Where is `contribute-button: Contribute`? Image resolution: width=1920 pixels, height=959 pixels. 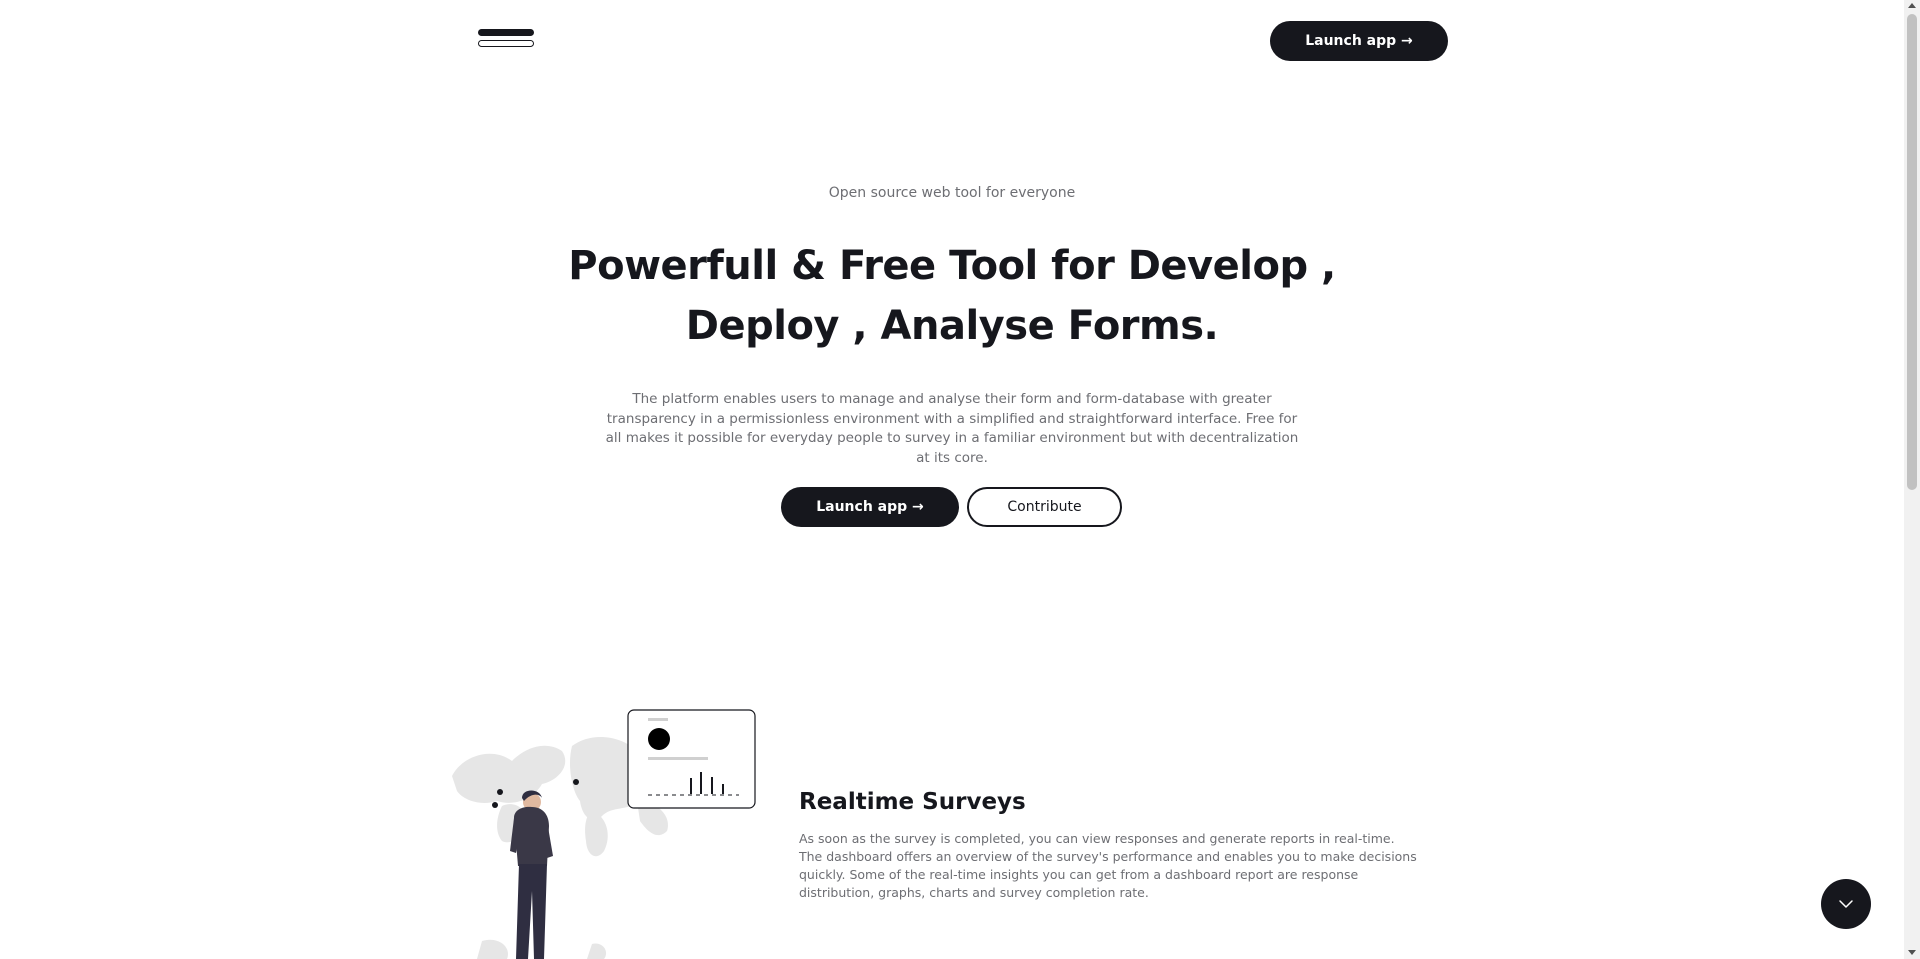 contribute-button: Contribute is located at coordinates (1044, 507).